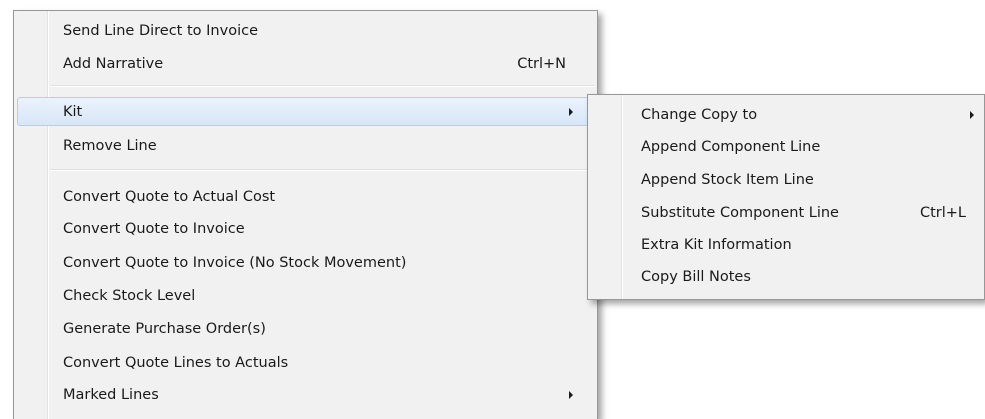 This screenshot has height=419, width=985. What do you see at coordinates (305, 196) in the screenshot?
I see `menu-item-convert-quote-to-actual-cost: Convert Quote to Actual Cost` at bounding box center [305, 196].